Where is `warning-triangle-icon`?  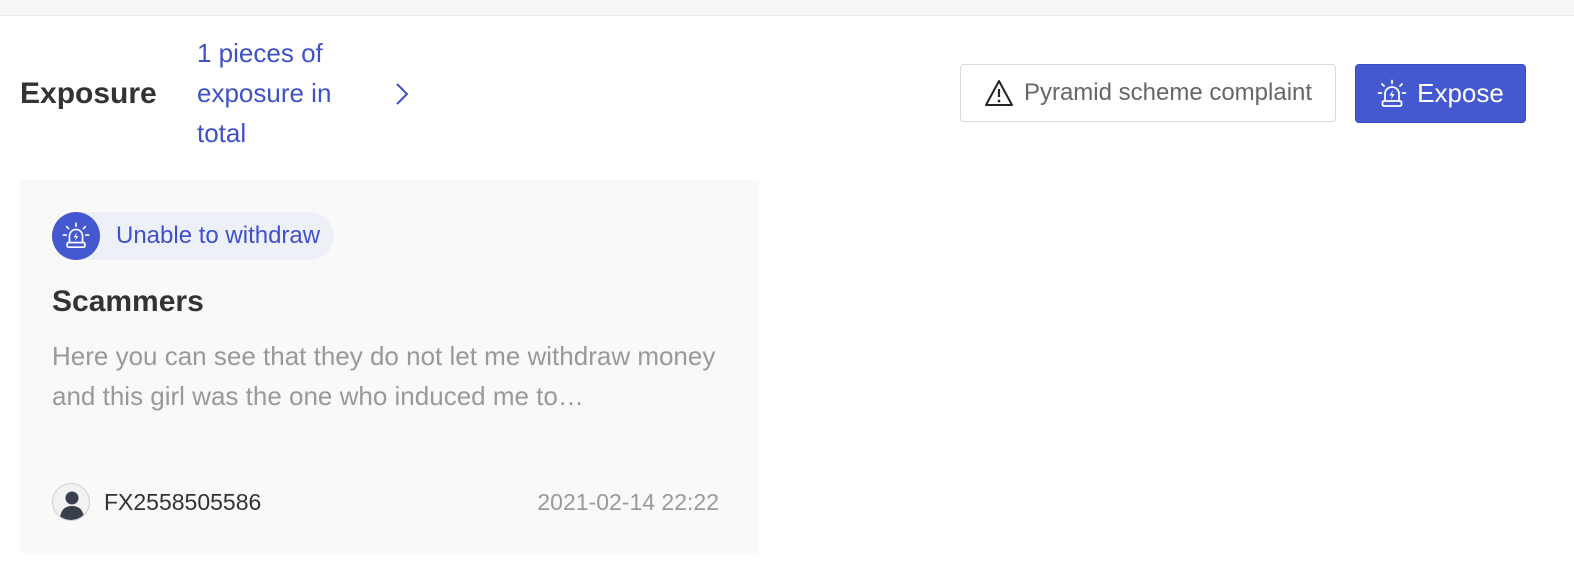 warning-triangle-icon is located at coordinates (998, 93).